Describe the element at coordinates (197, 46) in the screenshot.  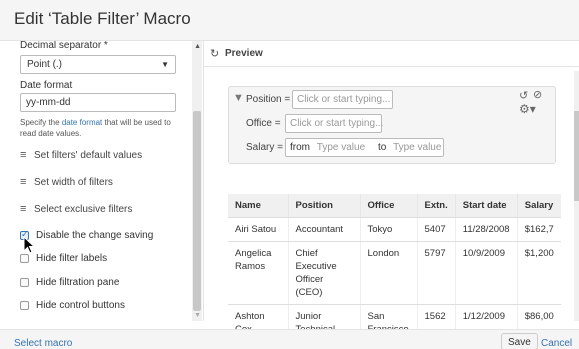
I see `scroll-up-icon: ▲` at that location.